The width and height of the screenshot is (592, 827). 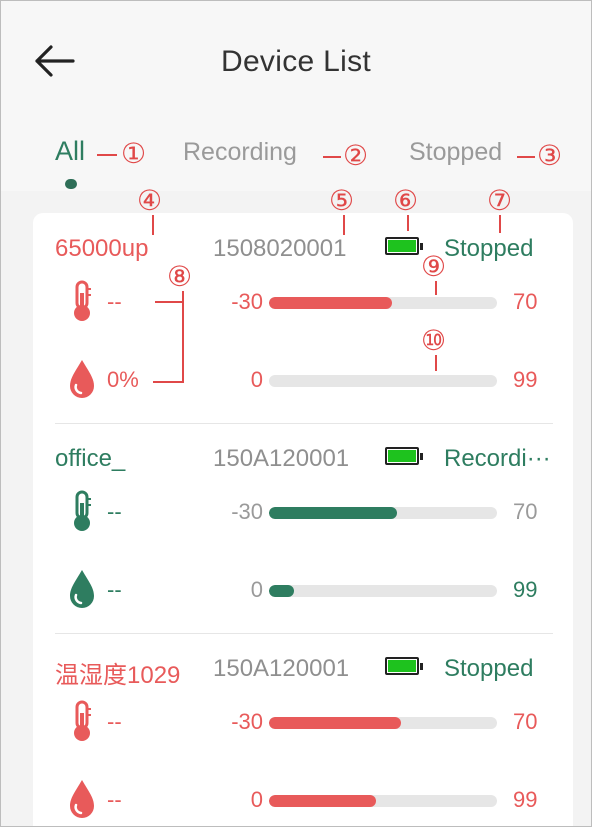 What do you see at coordinates (123, 379) in the screenshot?
I see `humidity-value: 0%` at bounding box center [123, 379].